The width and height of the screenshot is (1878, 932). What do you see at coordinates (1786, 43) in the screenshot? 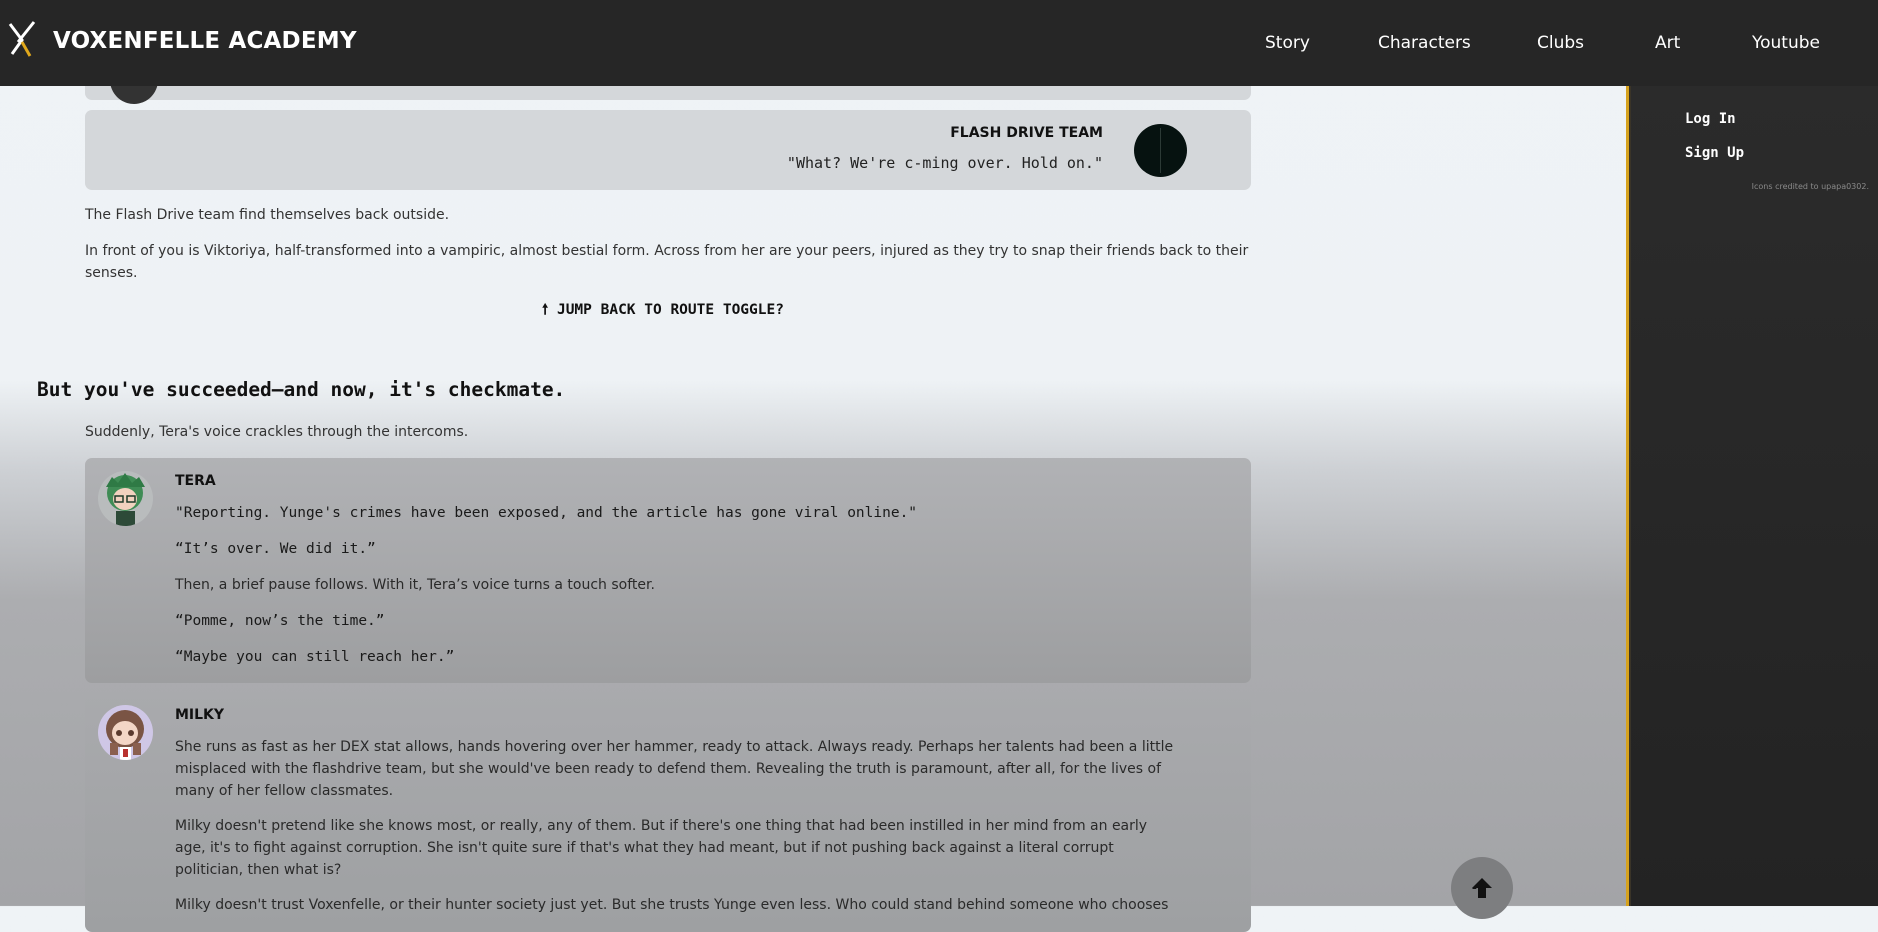
I see `nav-youtube: Youtube` at bounding box center [1786, 43].